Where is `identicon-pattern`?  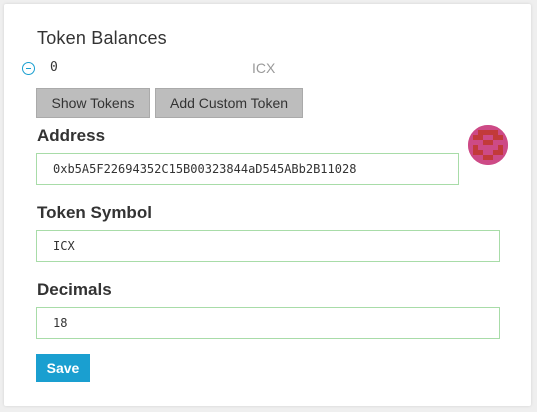 identicon-pattern is located at coordinates (488, 145).